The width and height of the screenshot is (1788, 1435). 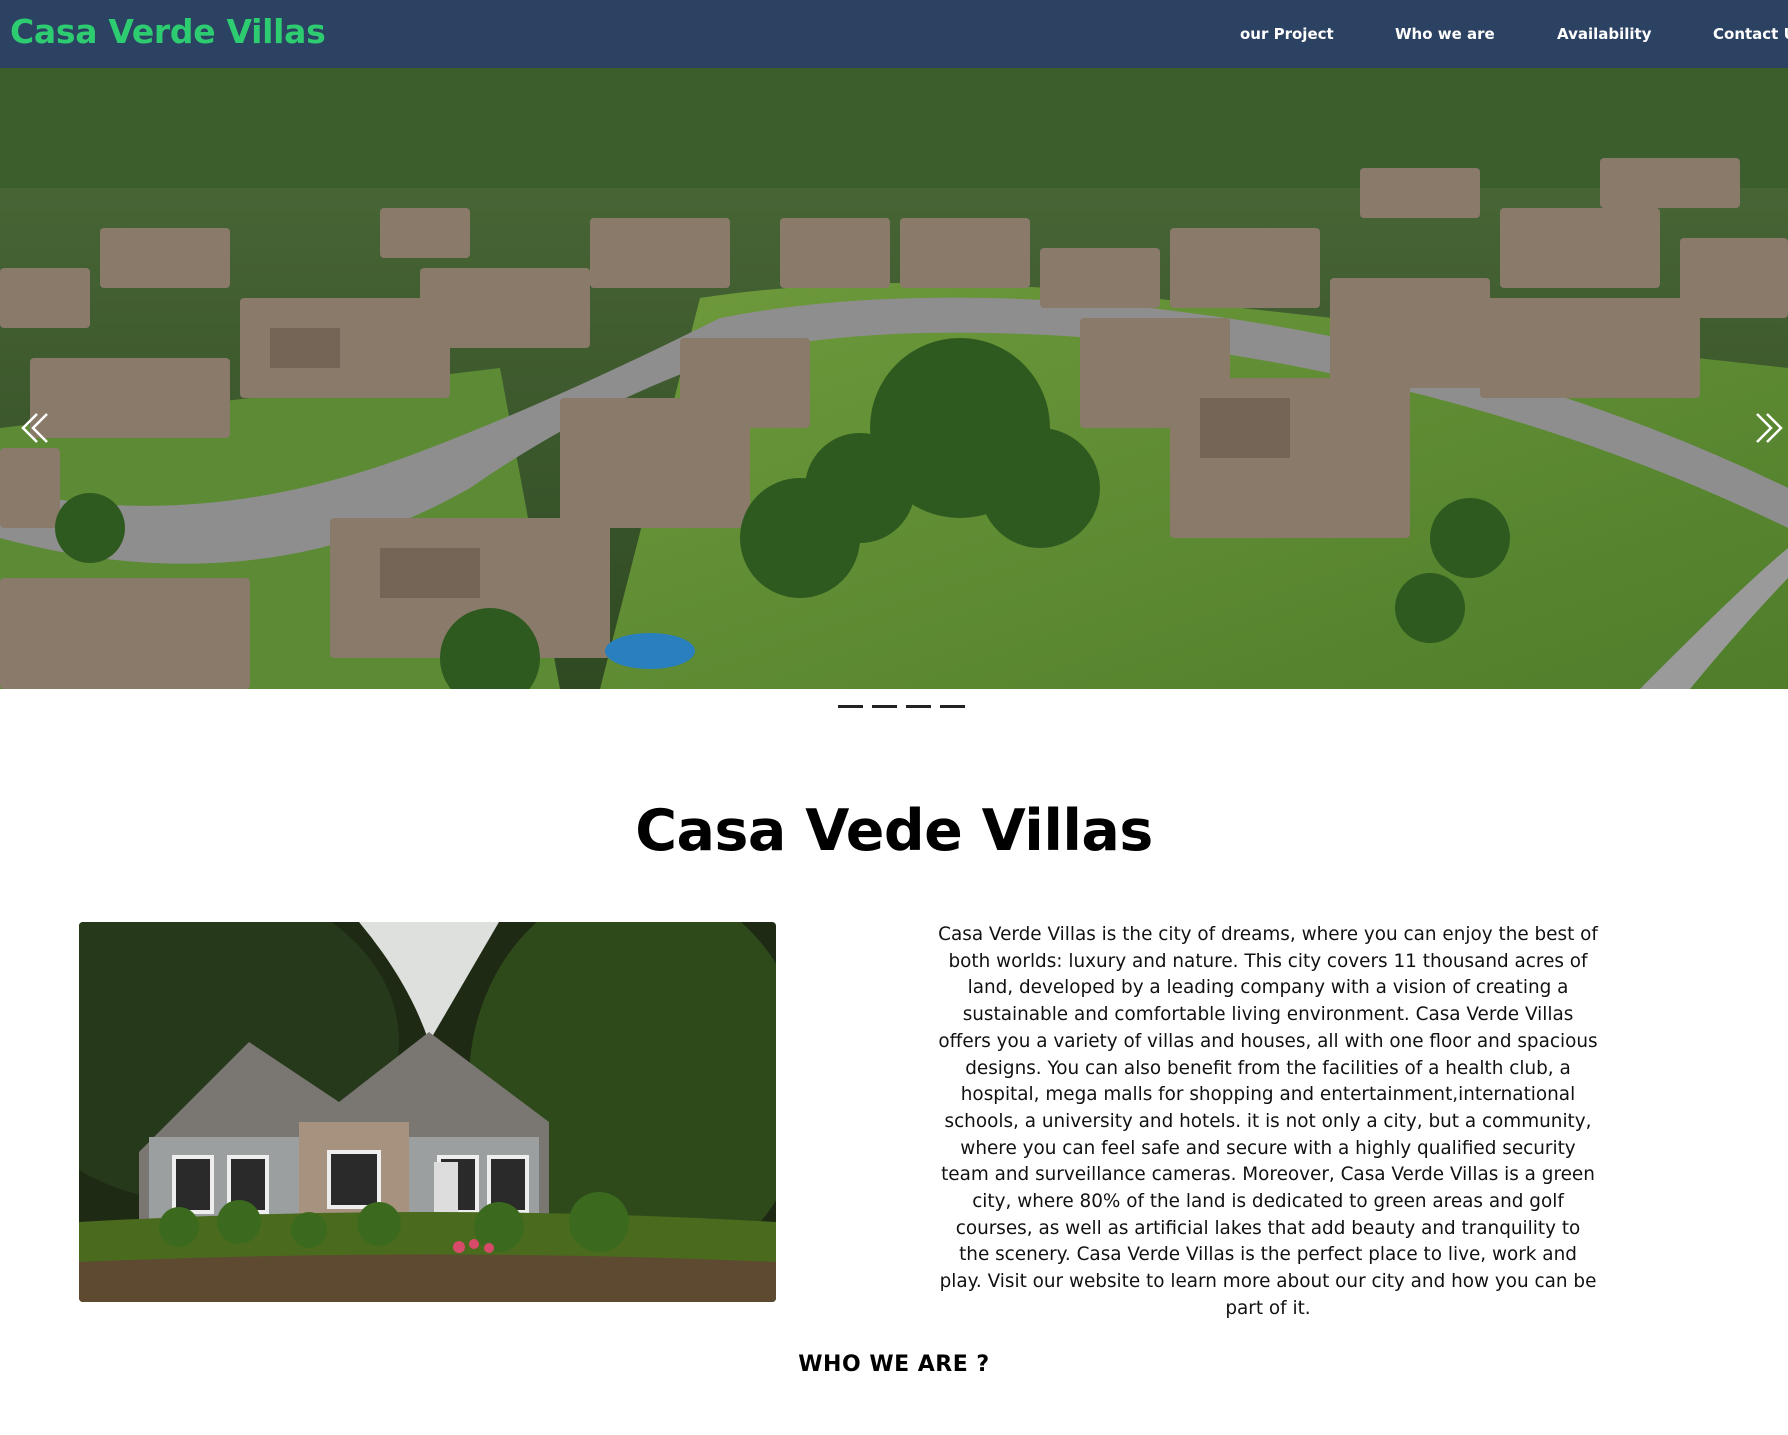 I want to click on carousel-prev-button, so click(x=37, y=428).